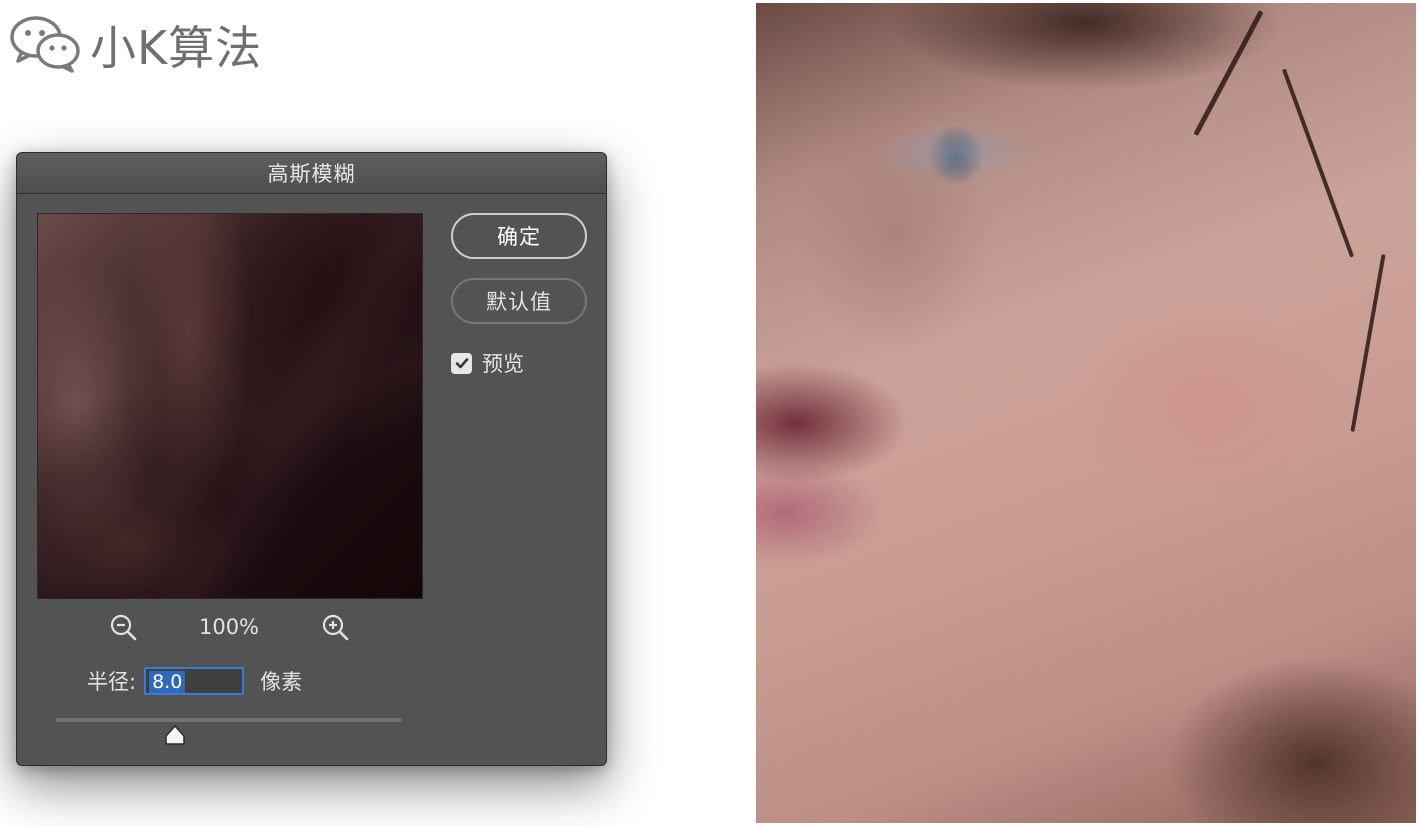  I want to click on preview-checkbox-row: 预览, so click(487, 363).